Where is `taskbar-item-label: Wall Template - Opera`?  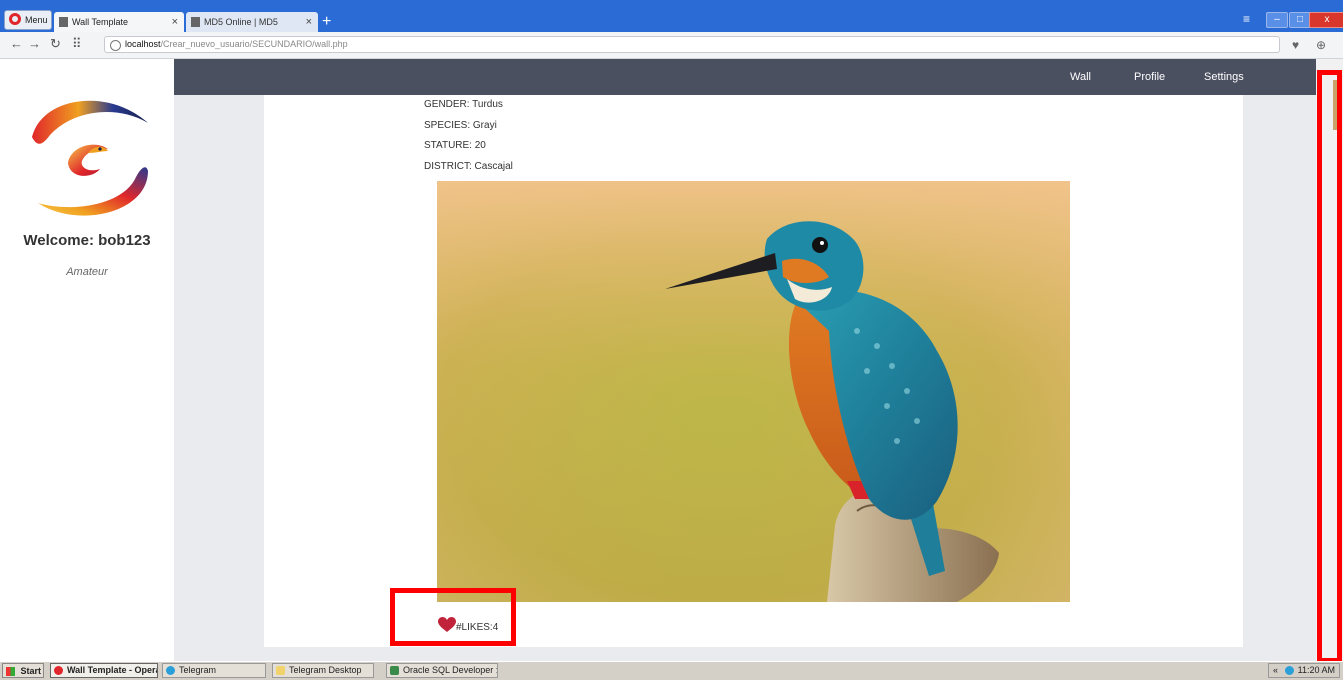
taskbar-item-label: Wall Template - Opera is located at coordinates (112, 670).